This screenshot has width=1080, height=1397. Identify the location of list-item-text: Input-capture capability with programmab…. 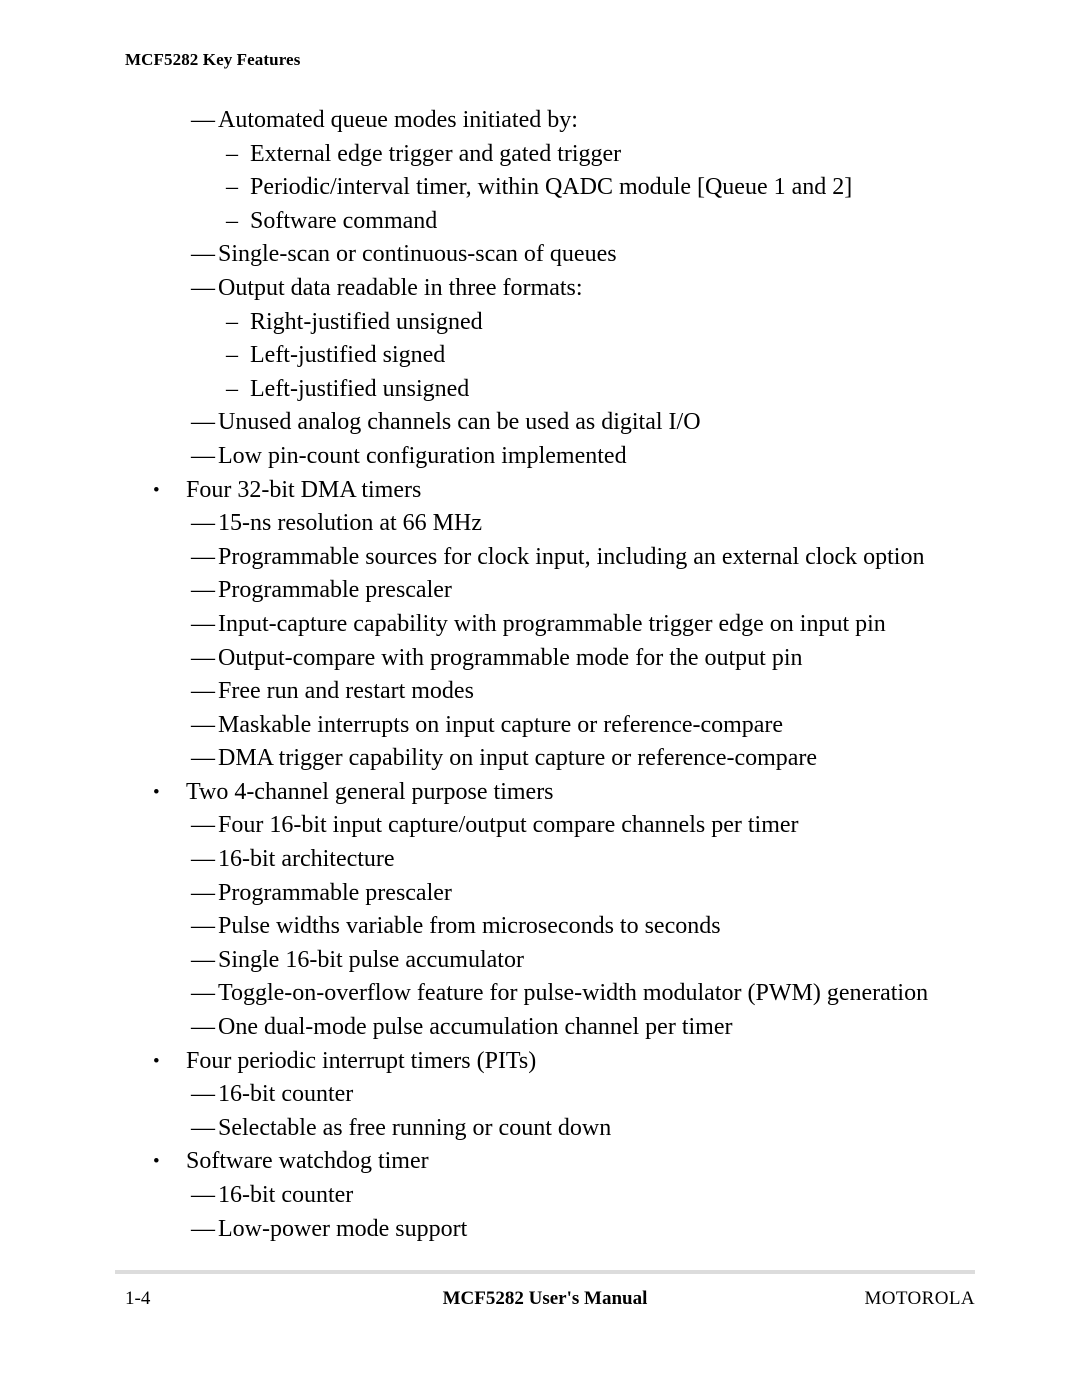
(552, 623).